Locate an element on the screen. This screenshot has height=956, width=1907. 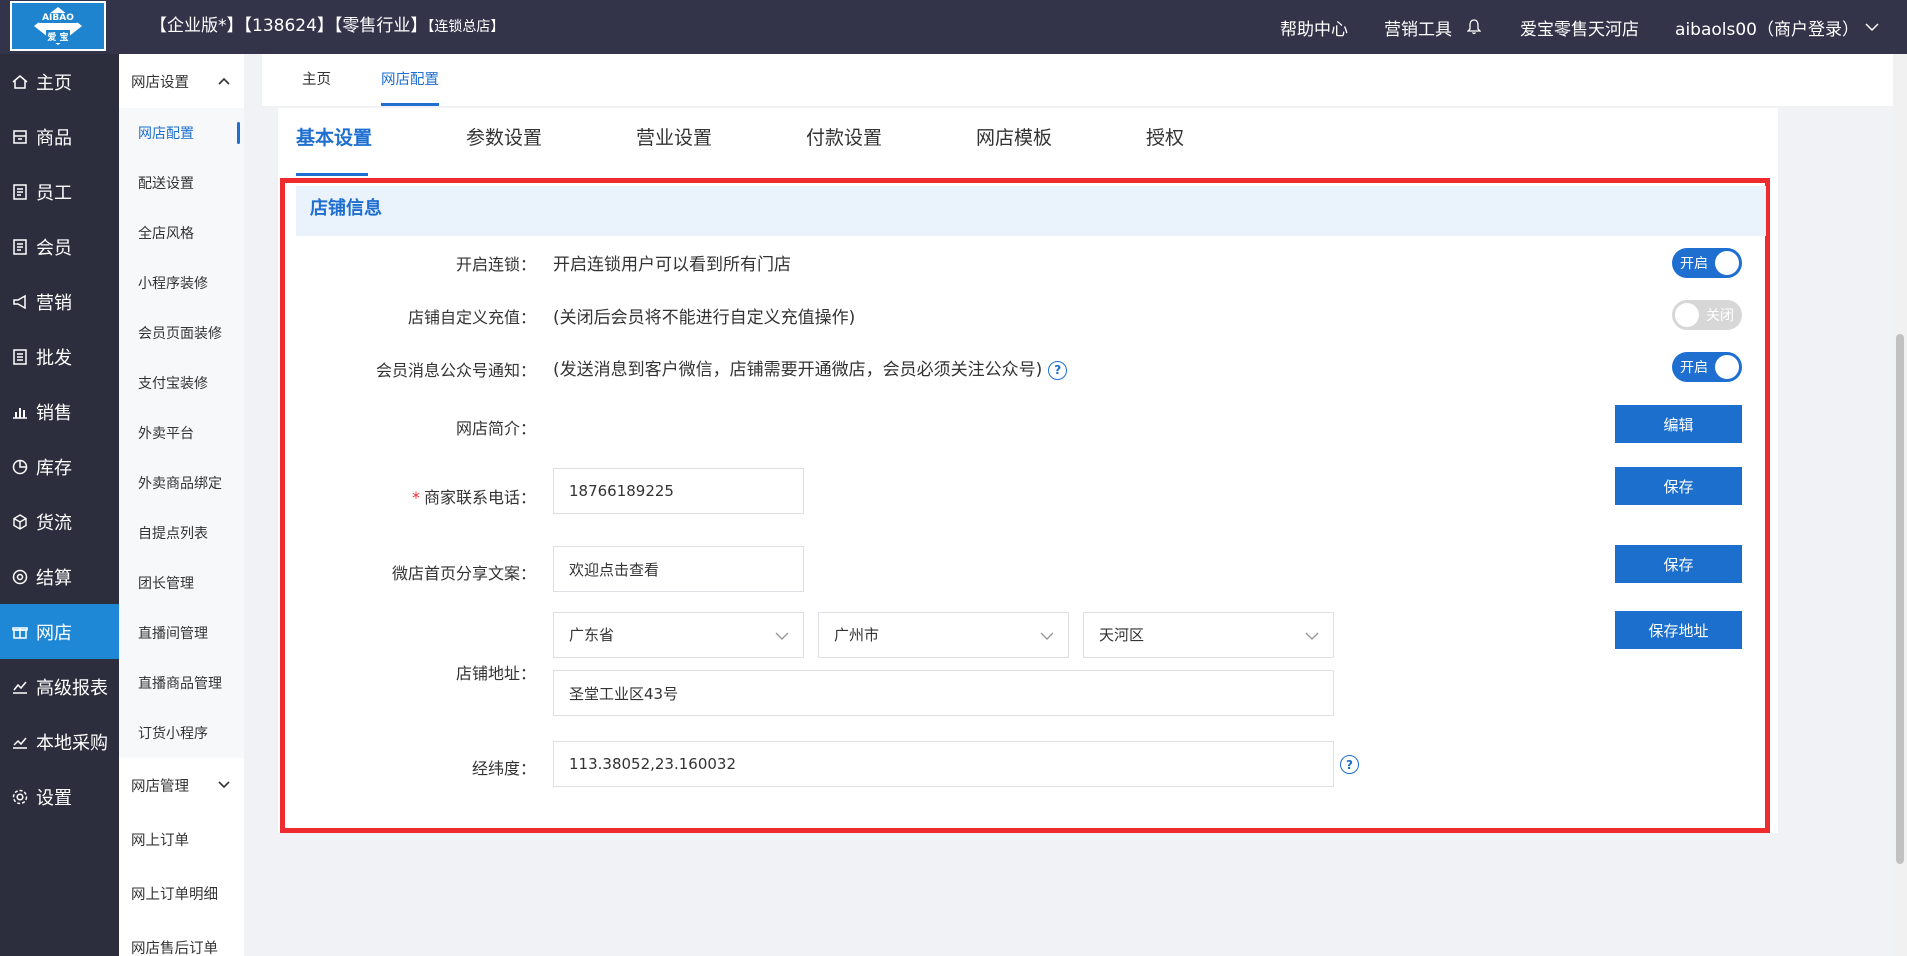
sidebar-item-label: 货流 is located at coordinates (54, 523).